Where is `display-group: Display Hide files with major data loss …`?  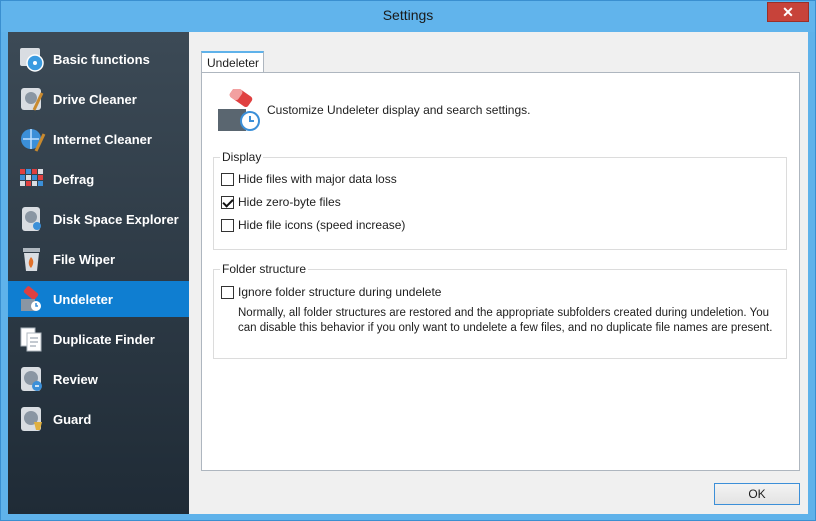
display-group: Display Hide files with major data loss … is located at coordinates (500, 200).